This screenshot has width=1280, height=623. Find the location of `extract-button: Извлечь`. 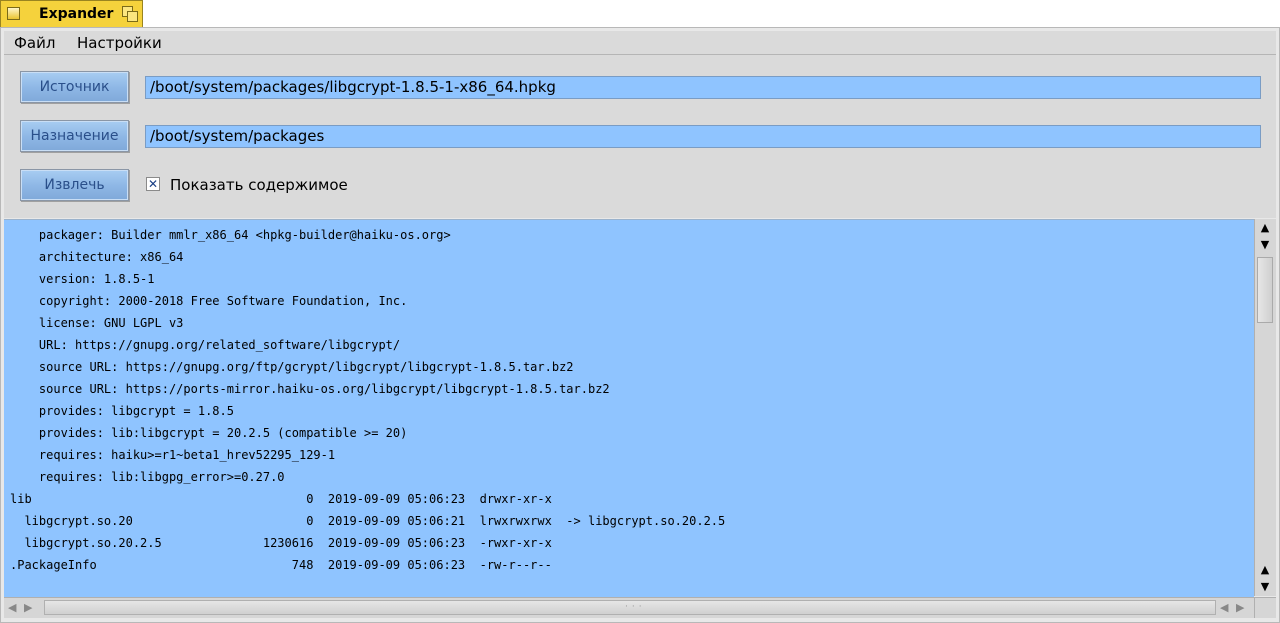

extract-button: Извлечь is located at coordinates (74, 185).